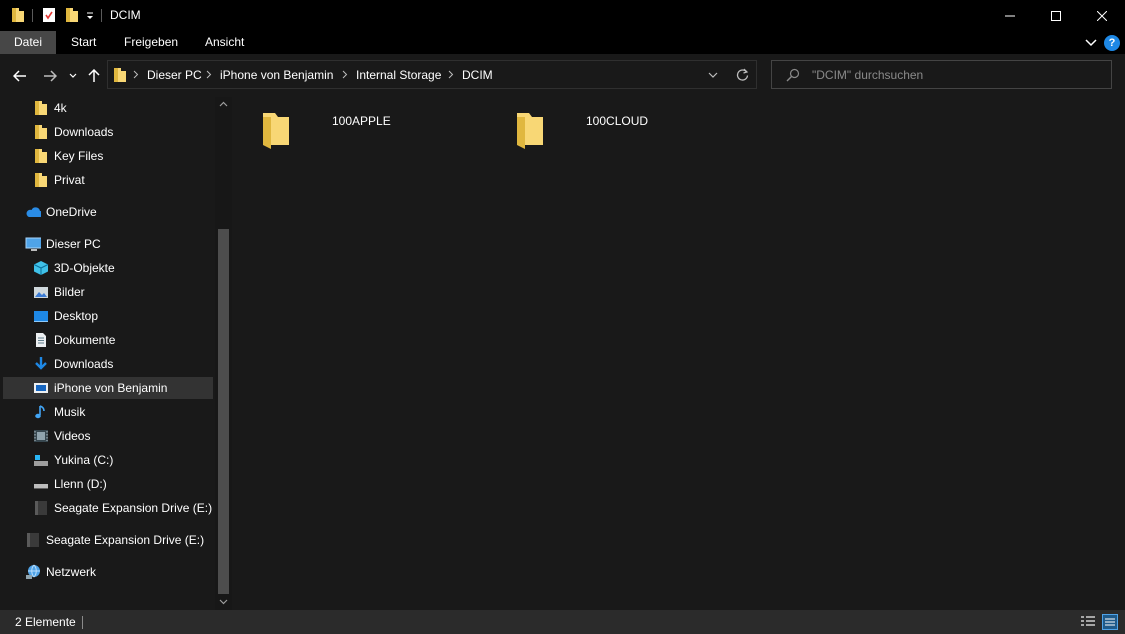  What do you see at coordinates (72, 15) in the screenshot?
I see `new-folder-icon` at bounding box center [72, 15].